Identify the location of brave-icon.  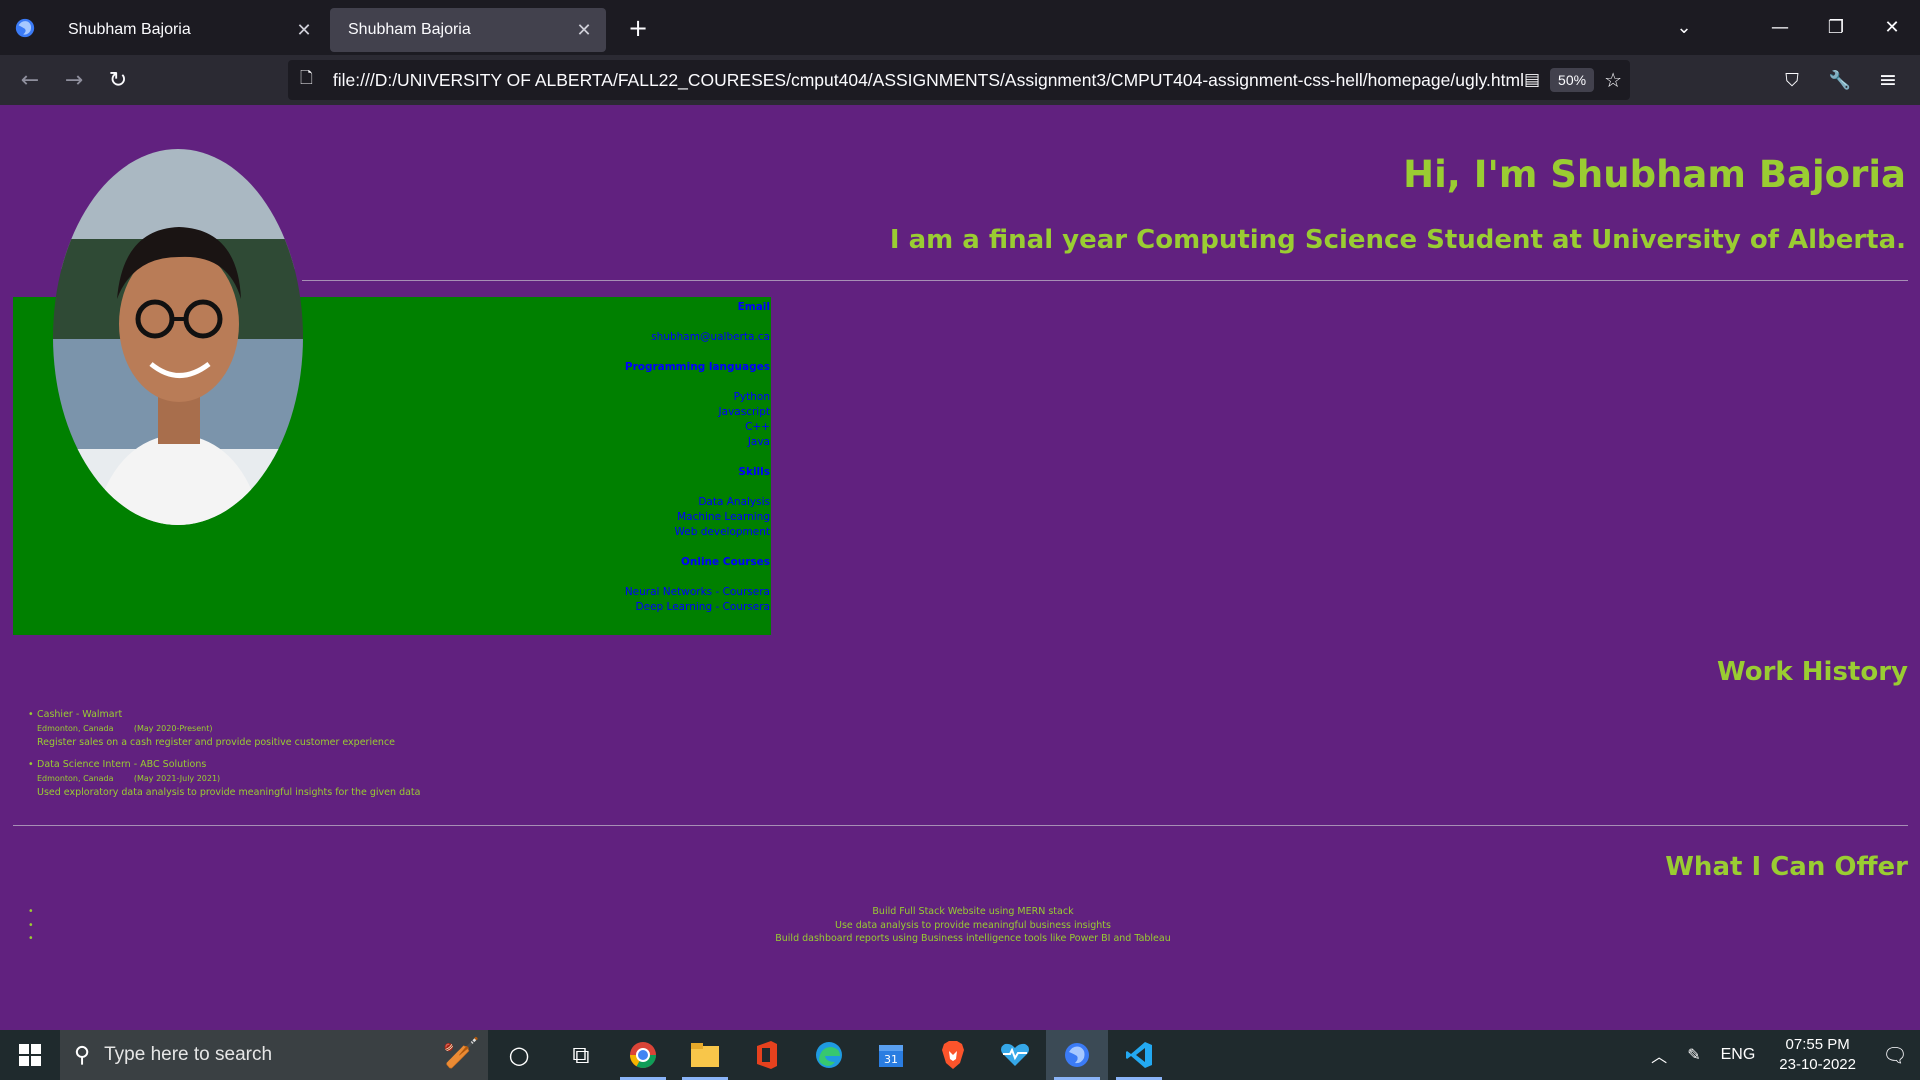
(953, 1055).